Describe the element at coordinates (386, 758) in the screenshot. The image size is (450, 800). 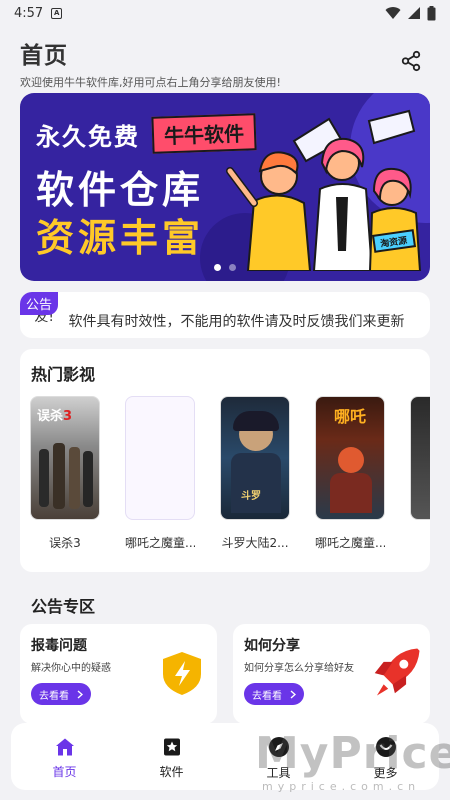
I see `tab-more: 更多` at that location.